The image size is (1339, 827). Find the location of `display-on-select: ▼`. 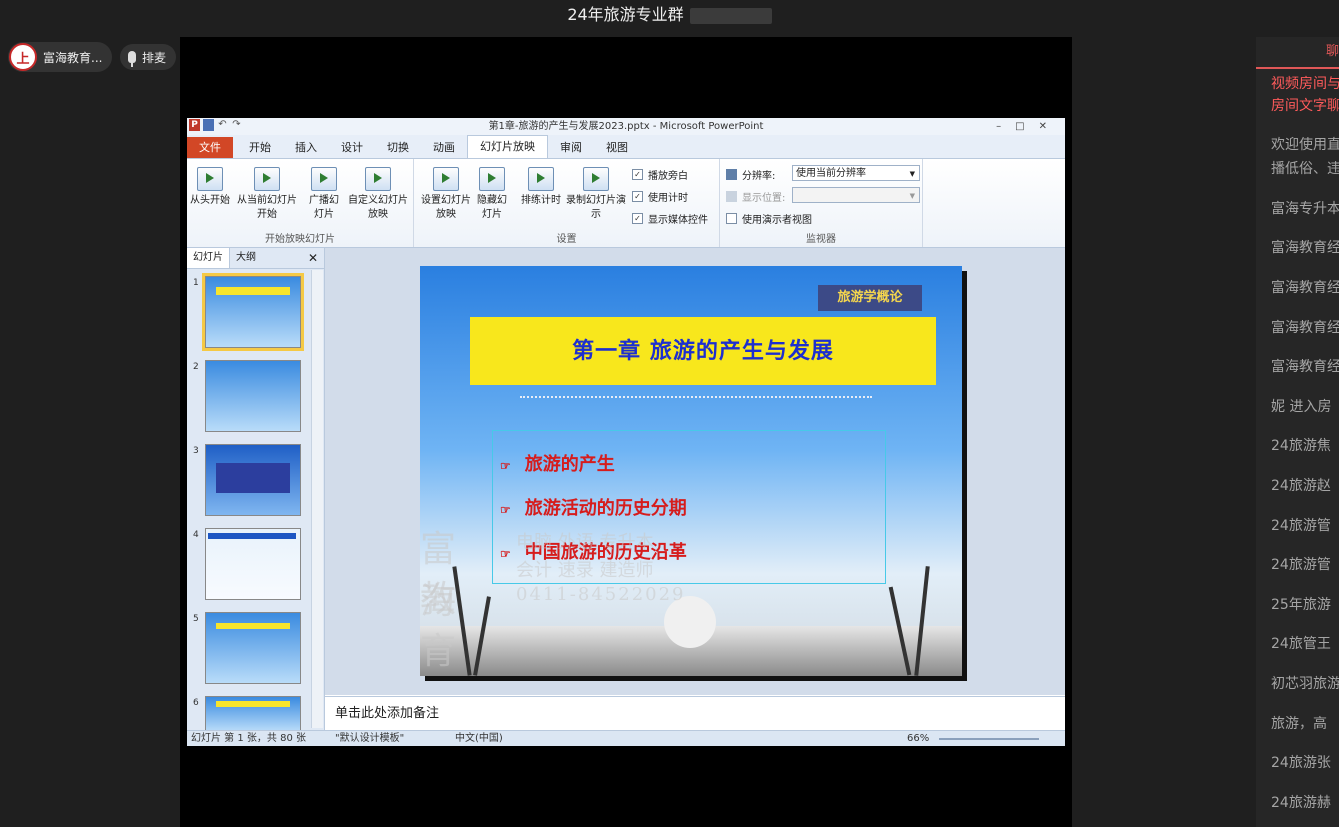

display-on-select: ▼ is located at coordinates (856, 195).